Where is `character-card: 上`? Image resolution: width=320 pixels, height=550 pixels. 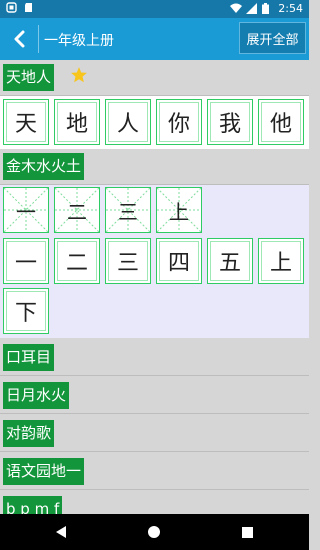
character-card: 上 is located at coordinates (281, 261).